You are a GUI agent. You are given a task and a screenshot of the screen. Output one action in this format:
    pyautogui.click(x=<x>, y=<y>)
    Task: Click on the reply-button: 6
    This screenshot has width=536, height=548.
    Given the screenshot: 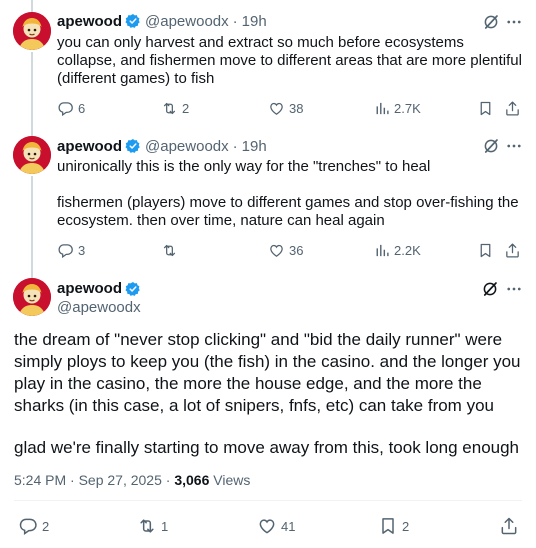 What is the action you would take?
    pyautogui.click(x=71, y=108)
    